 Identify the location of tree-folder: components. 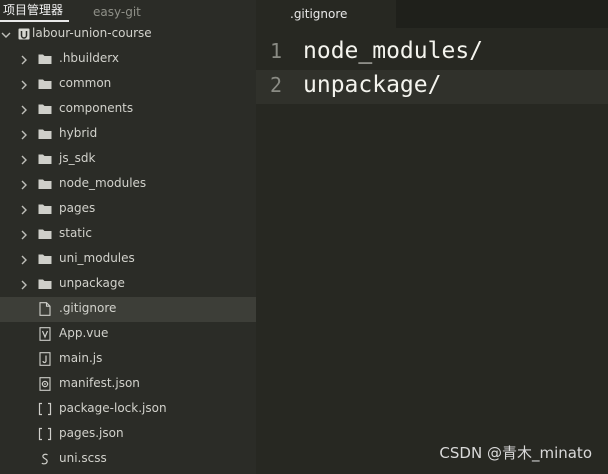
(128, 109).